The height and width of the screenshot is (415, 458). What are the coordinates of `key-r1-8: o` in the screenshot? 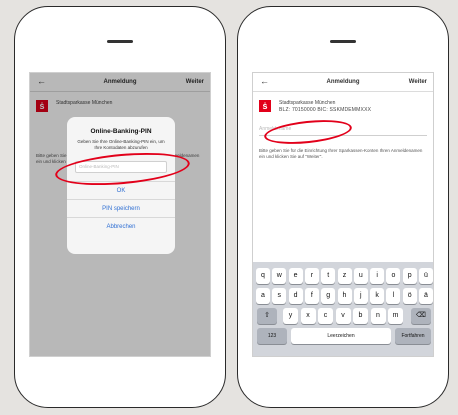 It's located at (393, 276).